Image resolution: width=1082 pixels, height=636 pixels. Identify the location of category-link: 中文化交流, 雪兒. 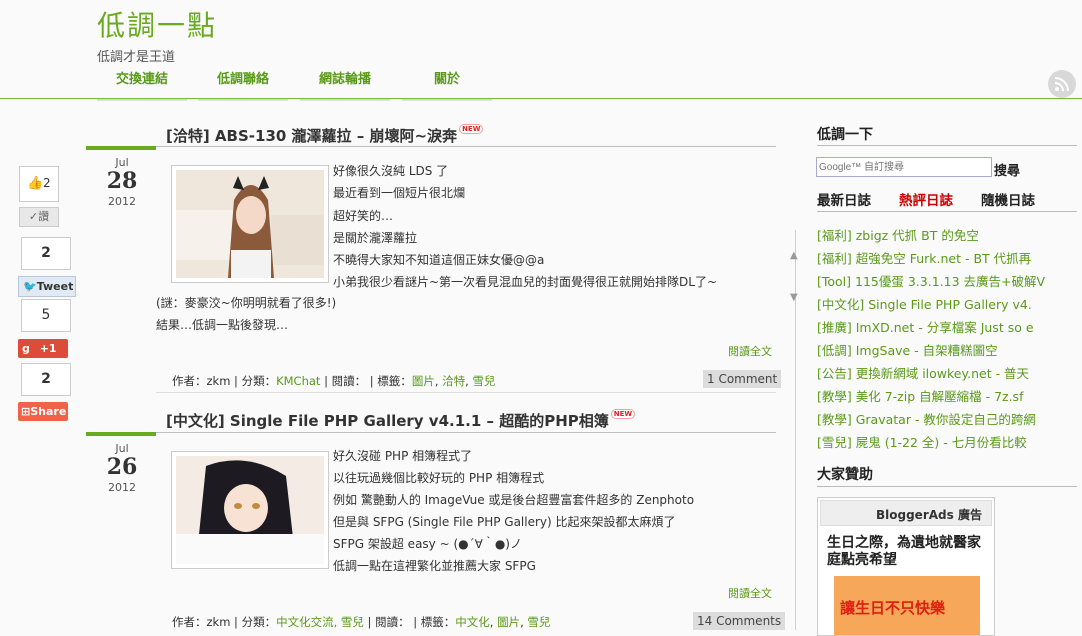
(320, 622).